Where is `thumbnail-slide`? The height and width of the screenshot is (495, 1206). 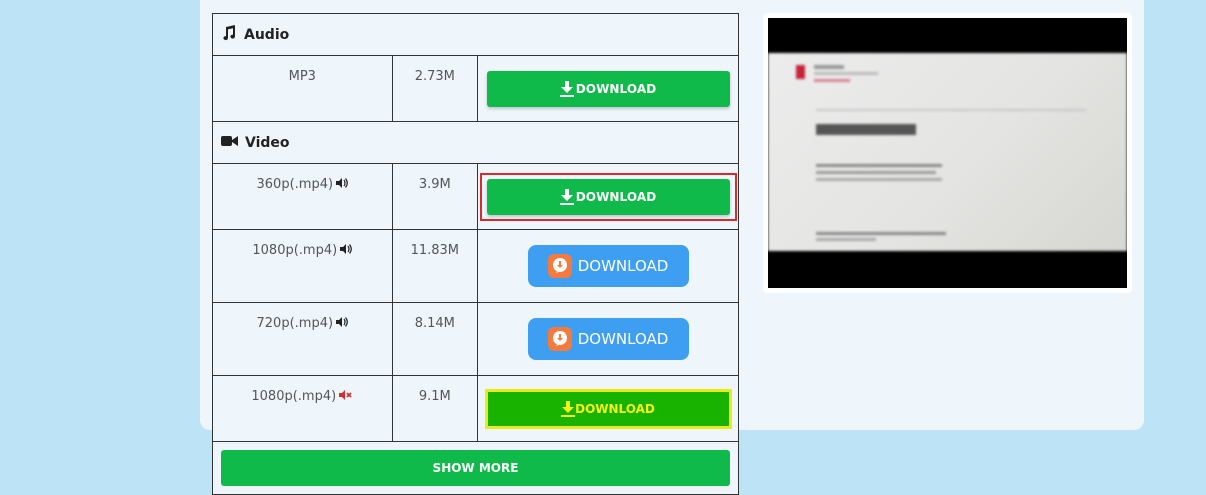
thumbnail-slide is located at coordinates (947, 152).